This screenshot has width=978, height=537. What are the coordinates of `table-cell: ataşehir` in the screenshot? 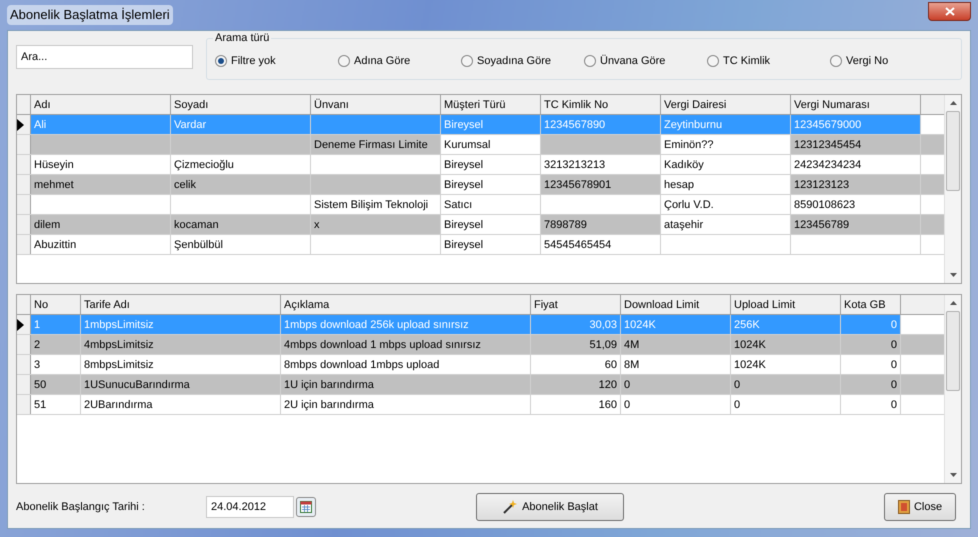 It's located at (726, 224).